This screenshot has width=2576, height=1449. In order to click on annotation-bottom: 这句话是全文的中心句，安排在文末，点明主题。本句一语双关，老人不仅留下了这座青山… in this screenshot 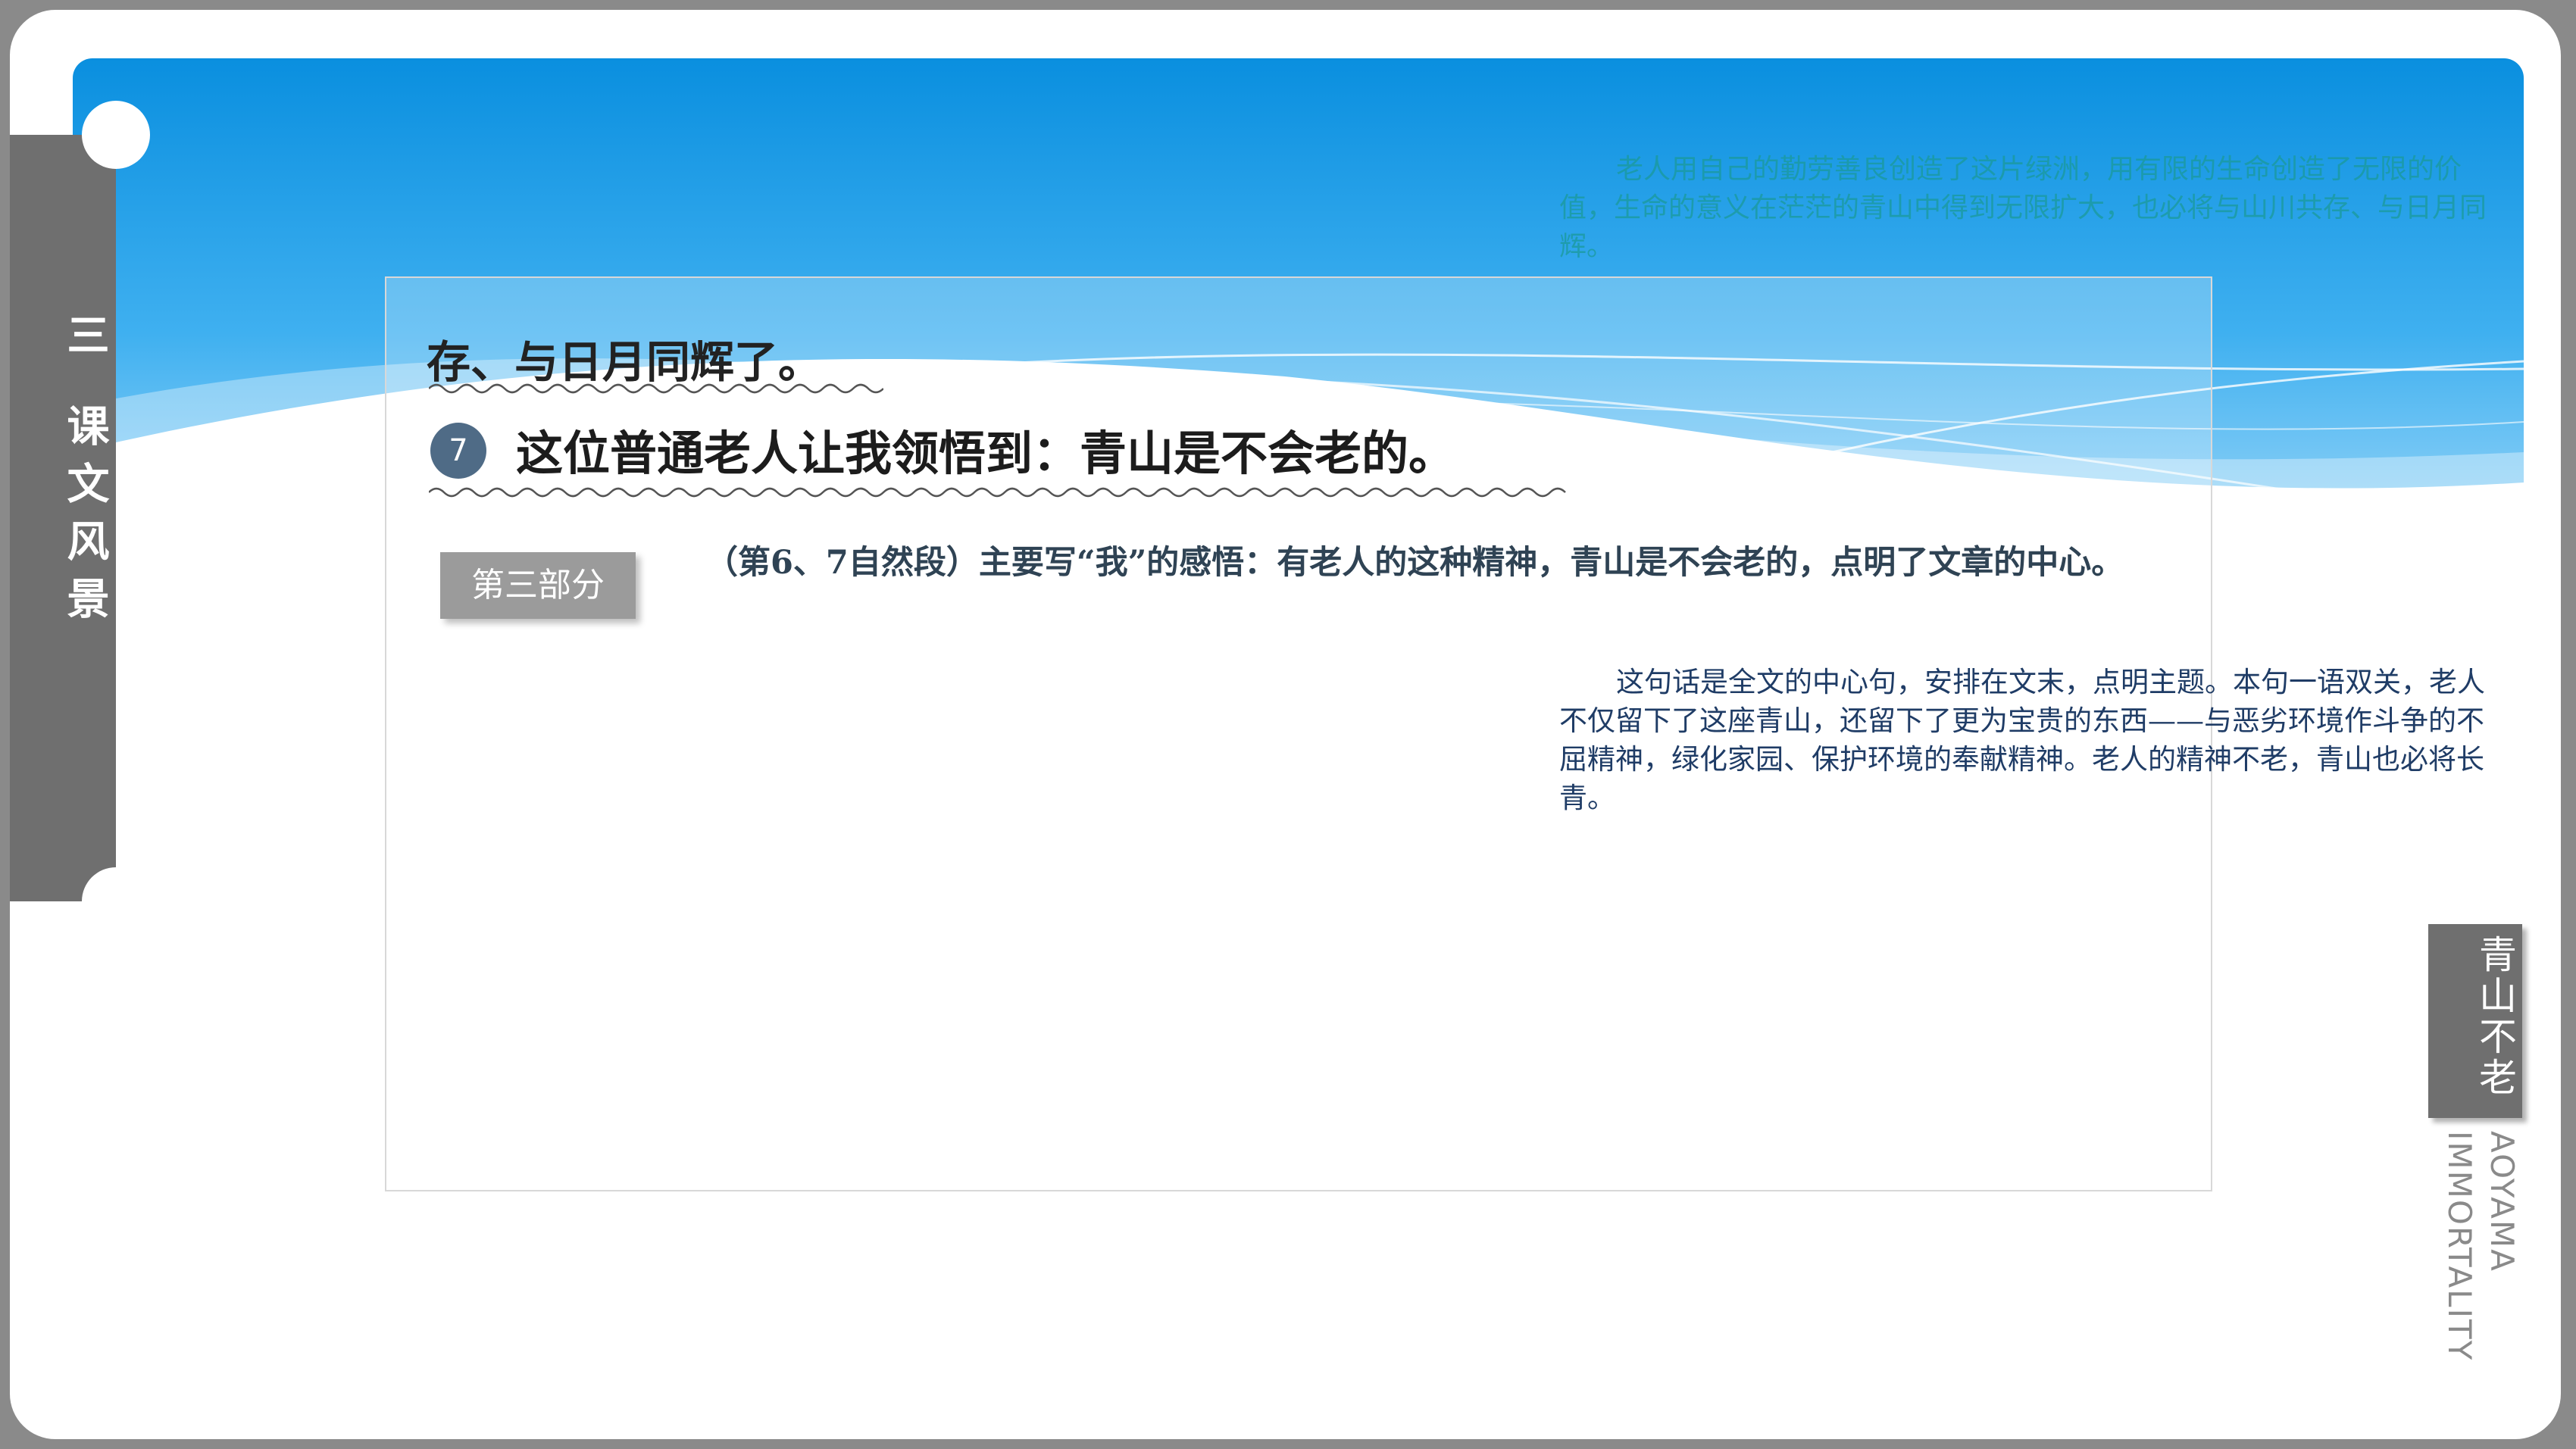, I will do `click(2022, 740)`.